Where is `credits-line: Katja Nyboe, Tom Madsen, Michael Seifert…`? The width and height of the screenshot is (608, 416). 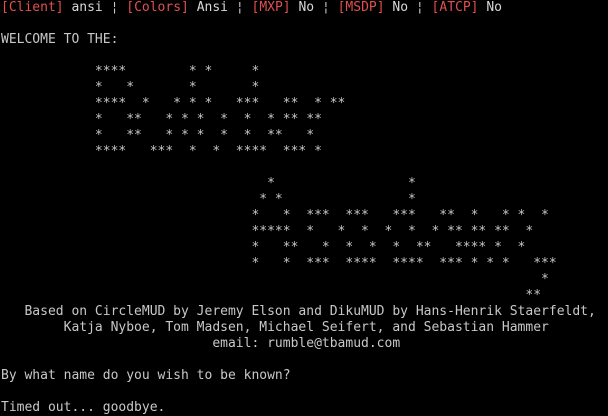
credits-line: Katja Nyboe, Tom Madsen, Michael Seifert… is located at coordinates (275, 327).